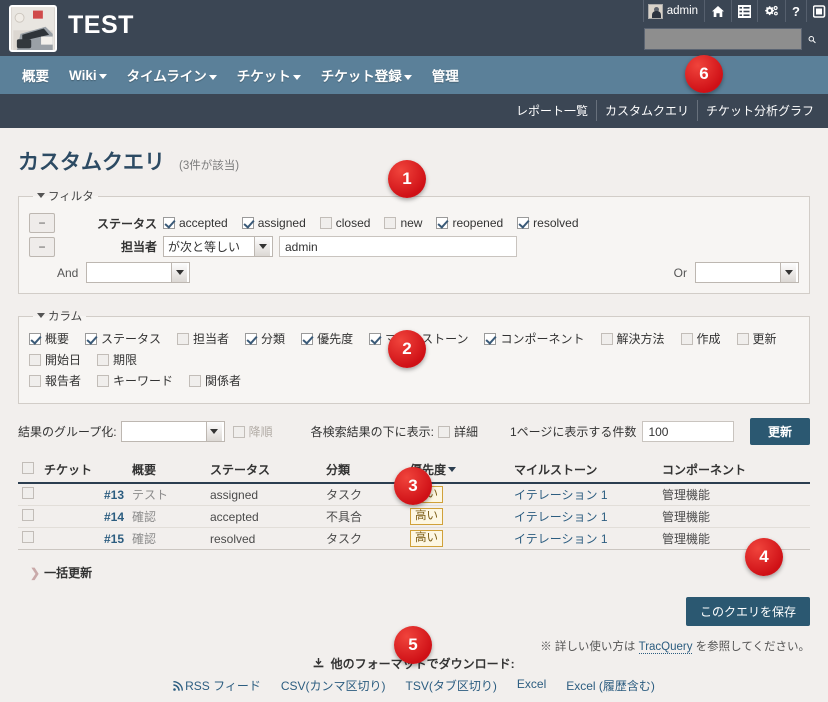 Image resolution: width=828 pixels, height=702 pixels. I want to click on row-select-cell, so click(29, 494).